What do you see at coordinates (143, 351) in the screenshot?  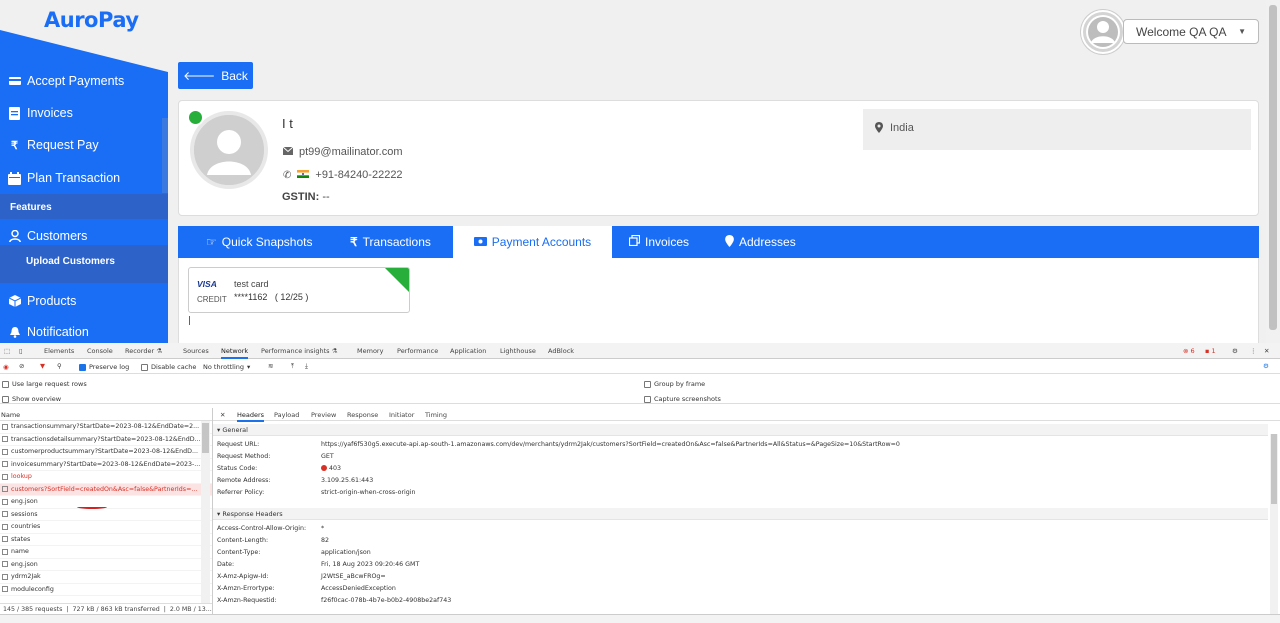 I see `devtools-tab-recorder: Recorder ⚗` at bounding box center [143, 351].